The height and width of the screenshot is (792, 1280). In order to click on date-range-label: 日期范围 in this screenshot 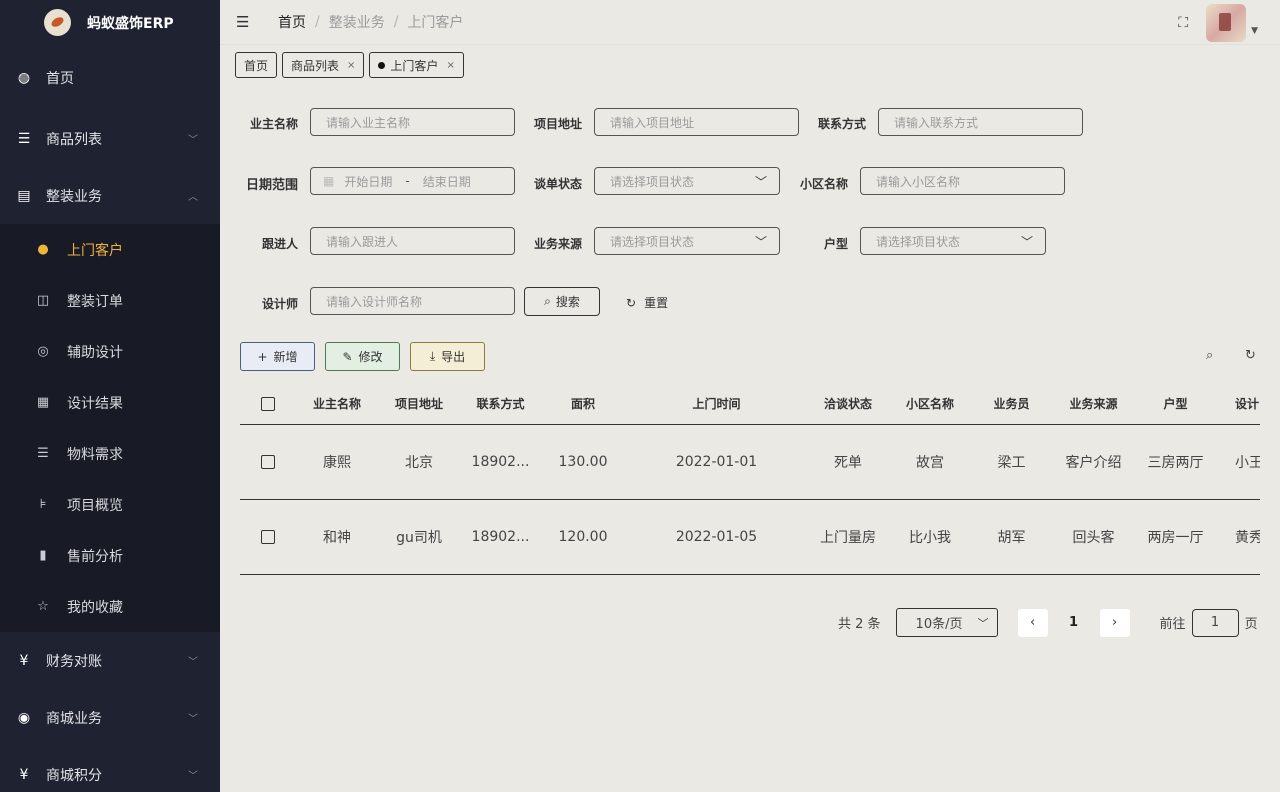, I will do `click(271, 185)`.